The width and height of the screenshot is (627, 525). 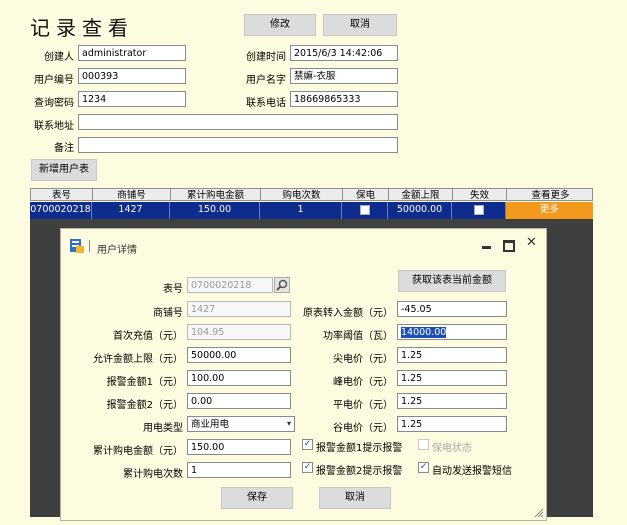 I want to click on alarm2-label: 报警金额2（元）, so click(x=144, y=405).